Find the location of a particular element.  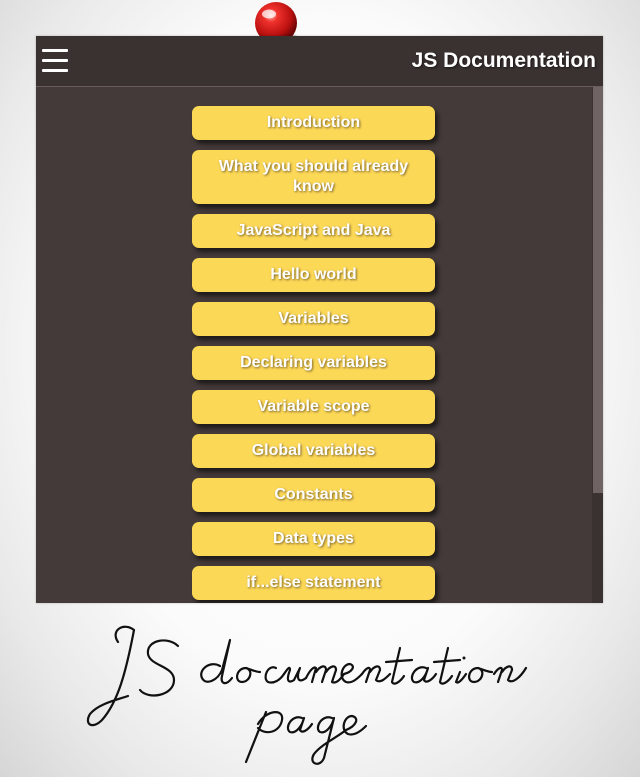

nav-button-variables: Variables is located at coordinates (313, 319).